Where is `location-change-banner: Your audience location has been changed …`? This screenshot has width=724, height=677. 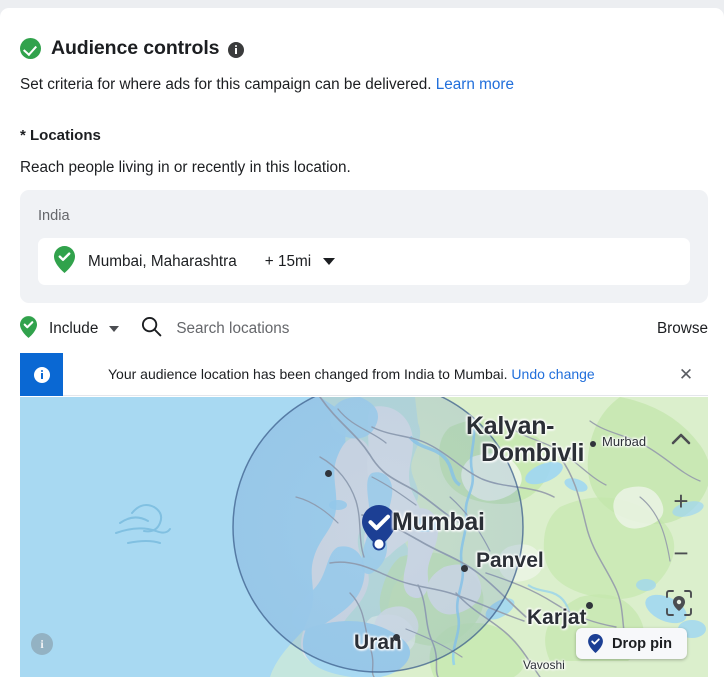 location-change-banner: Your audience location has been changed … is located at coordinates (364, 374).